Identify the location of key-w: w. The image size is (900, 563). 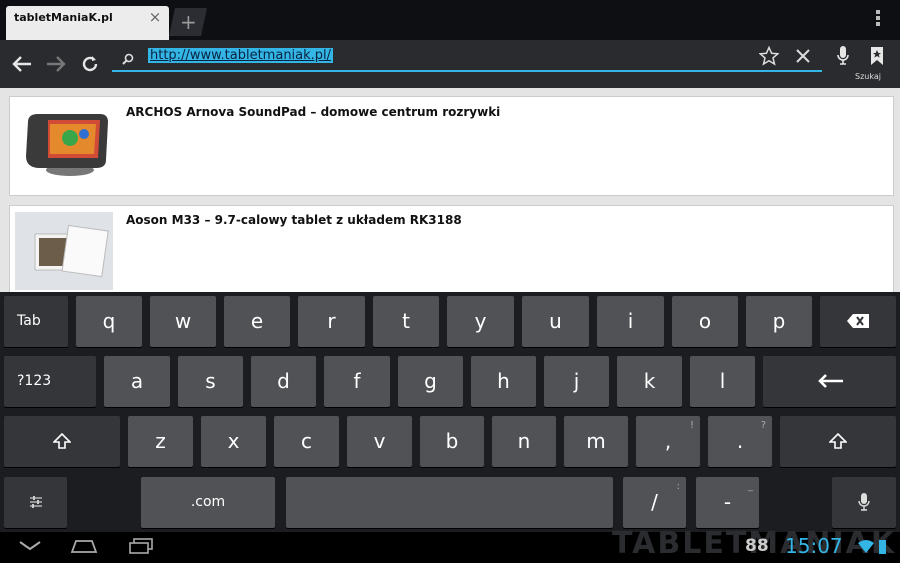
(183, 321).